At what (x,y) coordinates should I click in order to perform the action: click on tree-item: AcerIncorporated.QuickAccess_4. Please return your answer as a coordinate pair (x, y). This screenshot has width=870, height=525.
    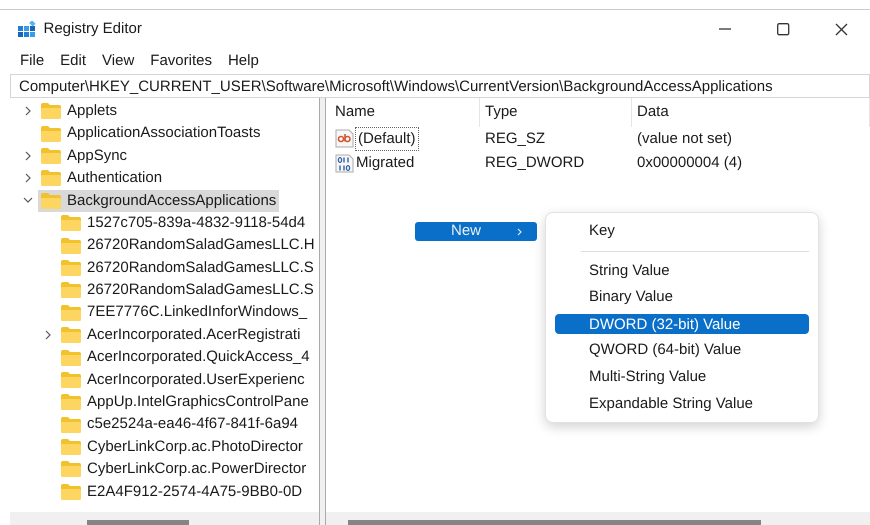
    Looking at the image, I should click on (185, 357).